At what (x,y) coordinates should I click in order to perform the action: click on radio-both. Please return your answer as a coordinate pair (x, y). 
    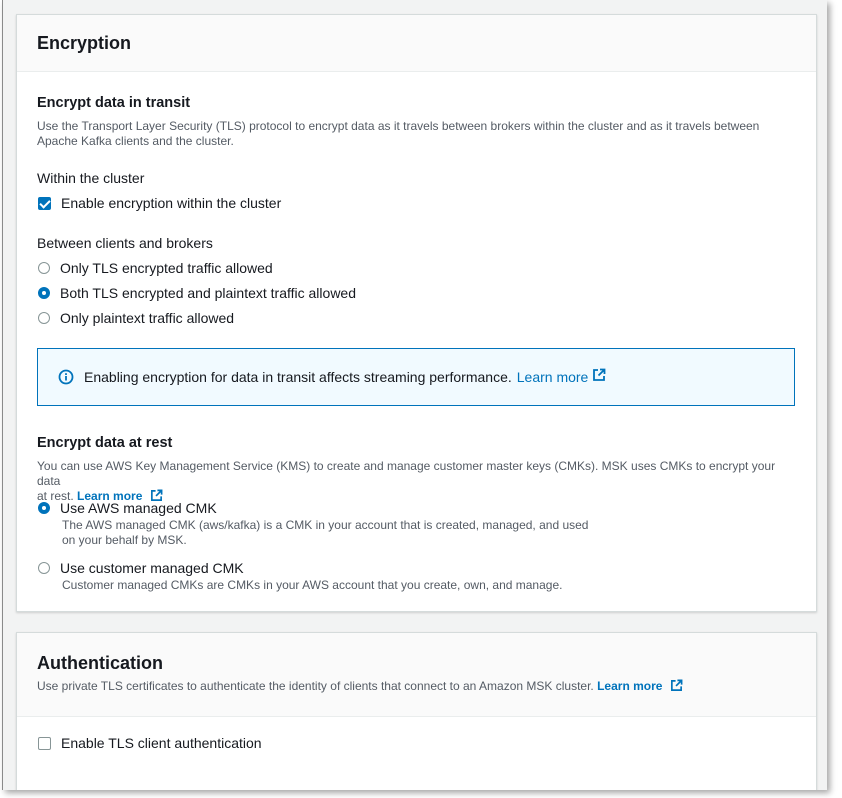
    Looking at the image, I should click on (44, 293).